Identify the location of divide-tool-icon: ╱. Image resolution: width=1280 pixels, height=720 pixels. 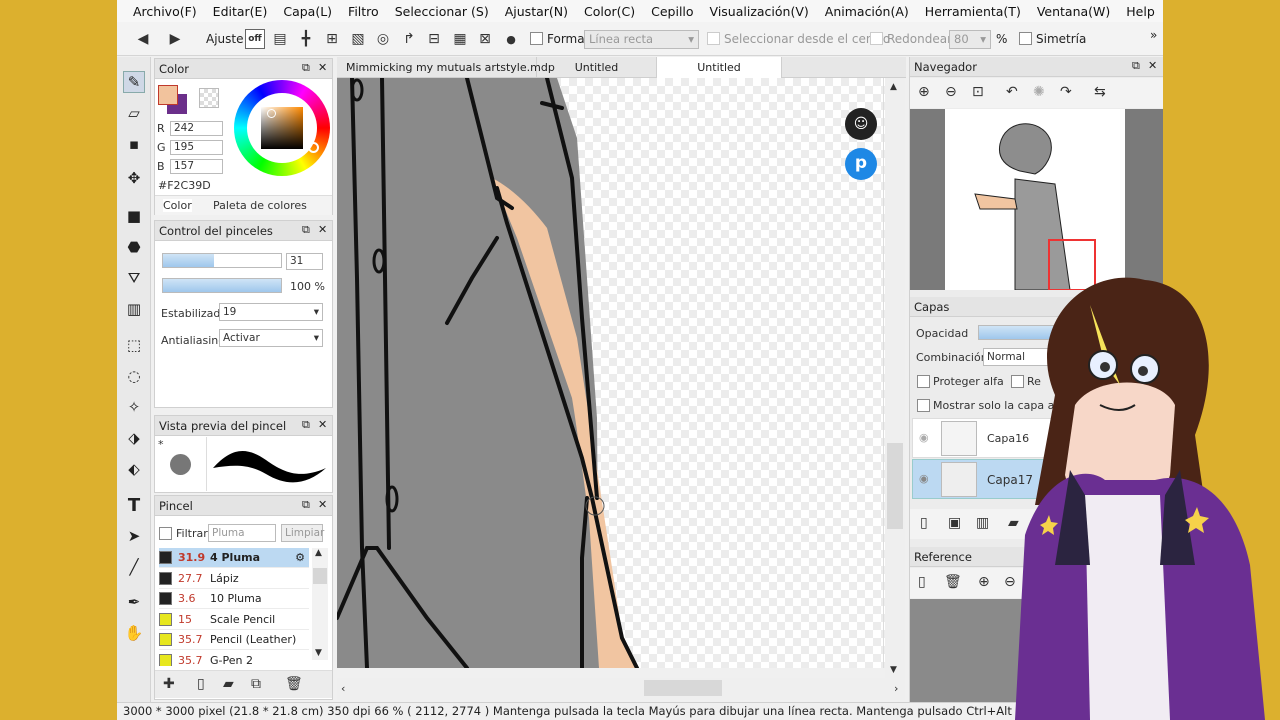
(134, 567).